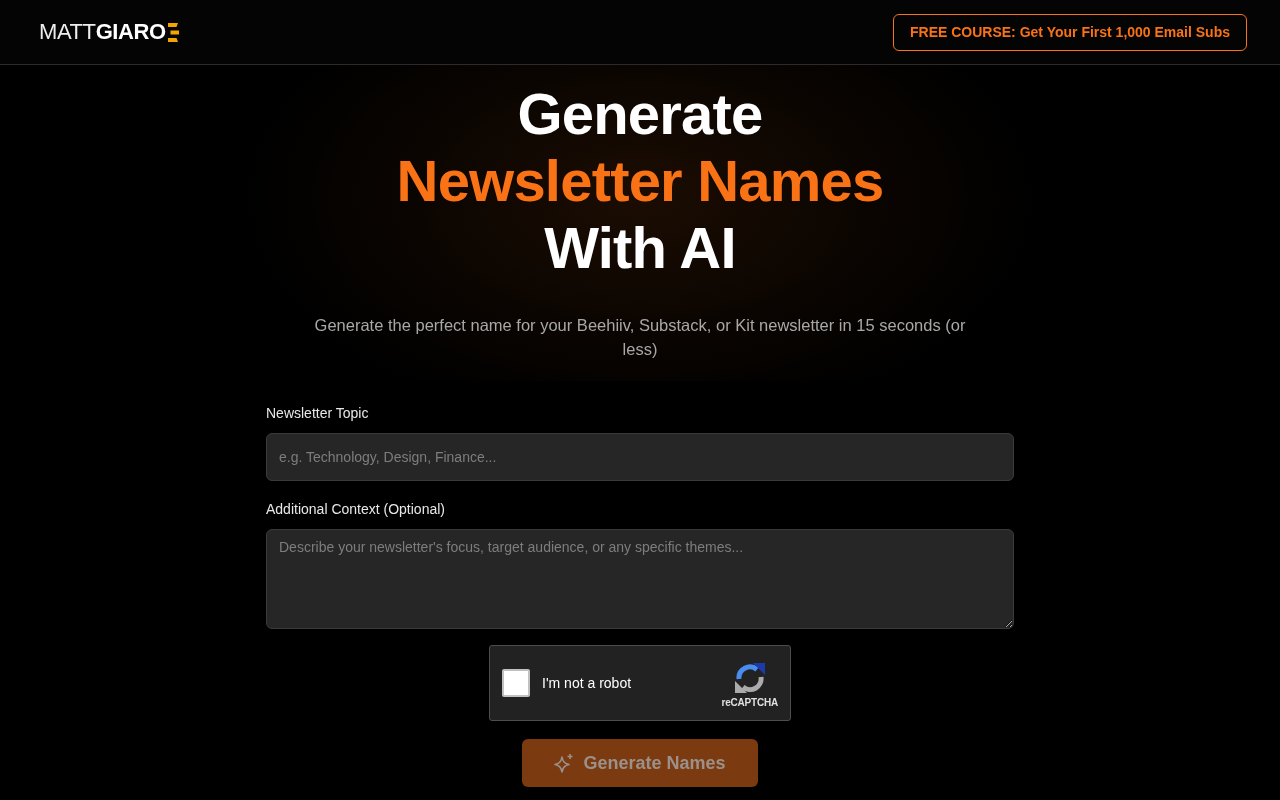 The image size is (1280, 800). I want to click on recaptcha-logo-icon, so click(749, 678).